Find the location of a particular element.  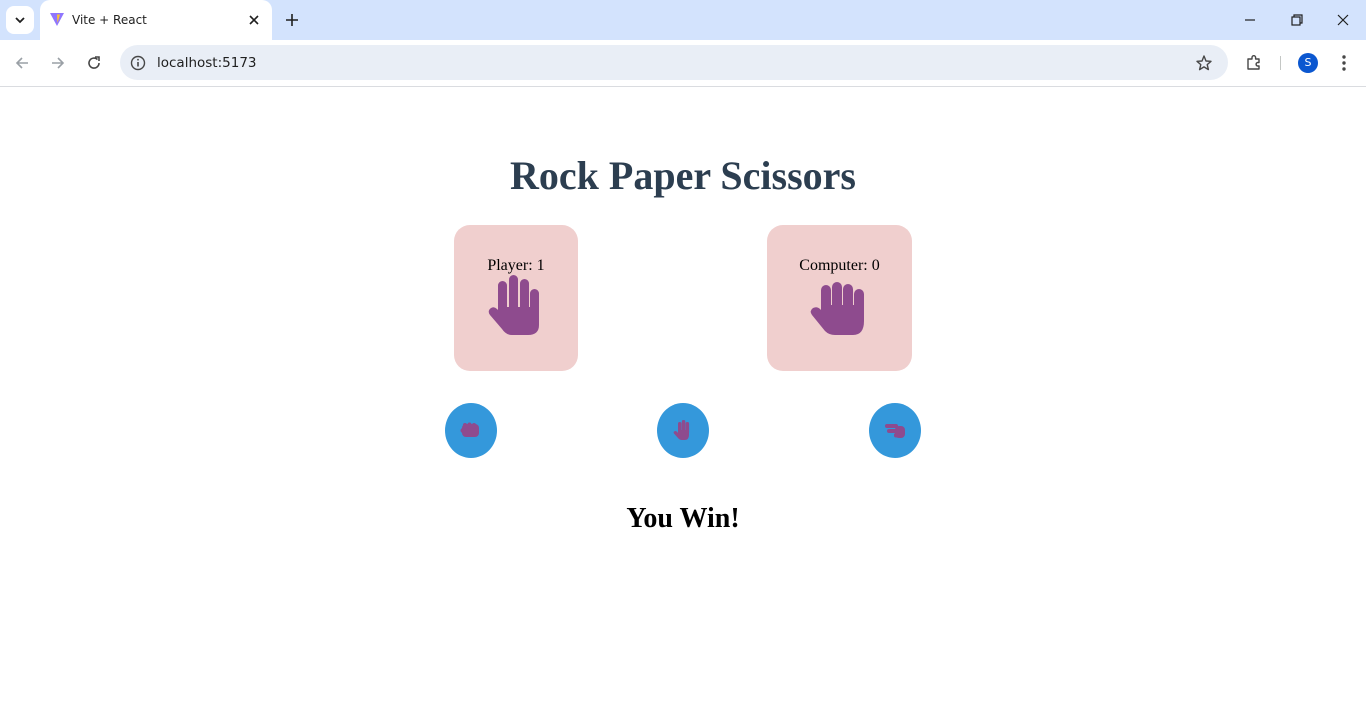

extensions-puzzle-icon is located at coordinates (1254, 63).